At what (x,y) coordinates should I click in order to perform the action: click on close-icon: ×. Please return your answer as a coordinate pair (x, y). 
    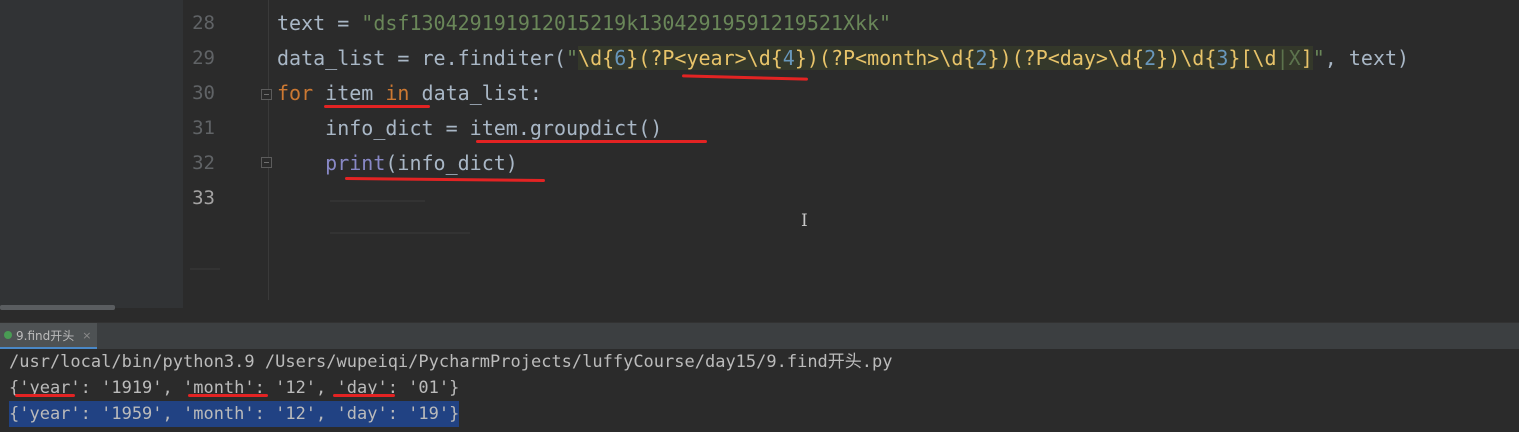
    Looking at the image, I should click on (86, 335).